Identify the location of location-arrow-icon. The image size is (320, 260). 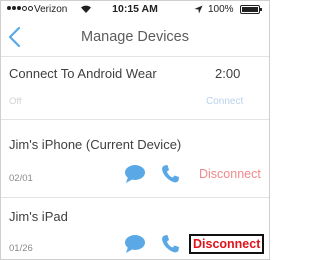
(198, 9).